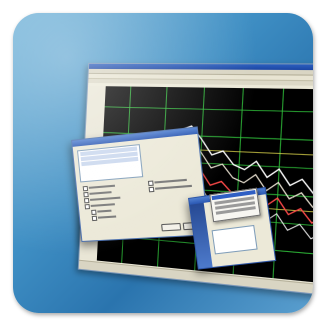  Describe the element at coordinates (171, 227) in the screenshot. I see `ok-button` at that location.